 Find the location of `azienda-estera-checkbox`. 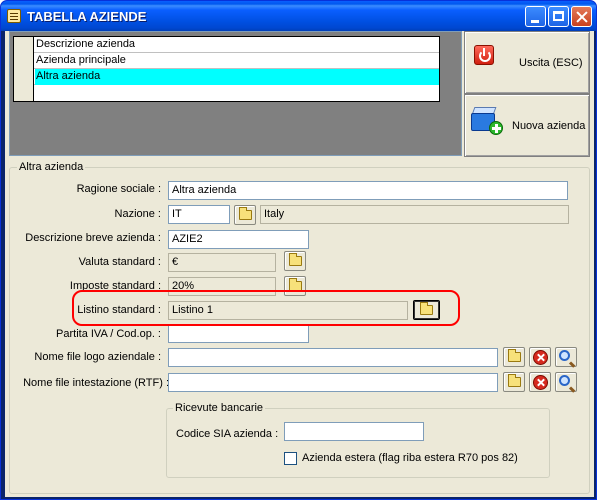

azienda-estera-checkbox is located at coordinates (290, 458).